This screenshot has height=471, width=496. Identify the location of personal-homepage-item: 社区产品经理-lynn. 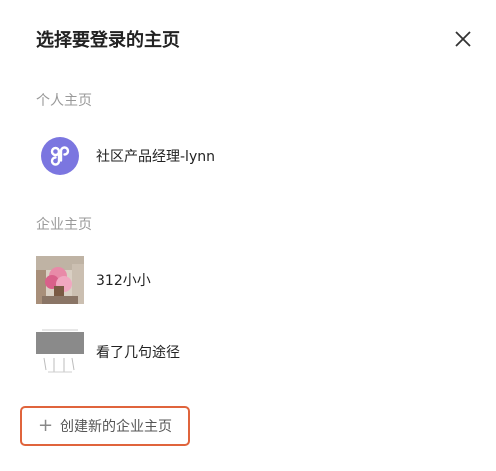
(125, 156).